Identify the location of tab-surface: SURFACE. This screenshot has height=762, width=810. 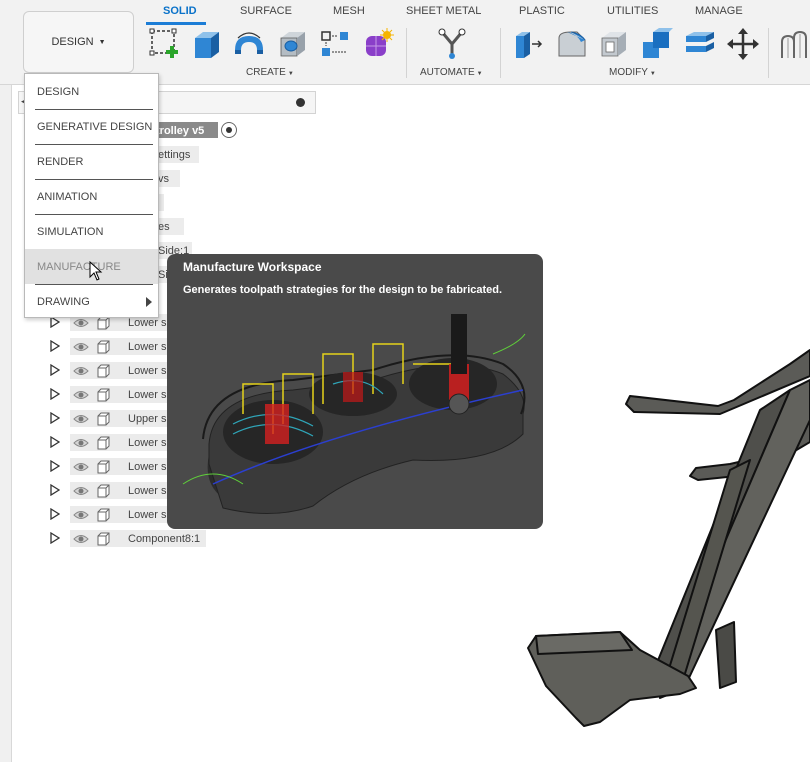
(266, 11).